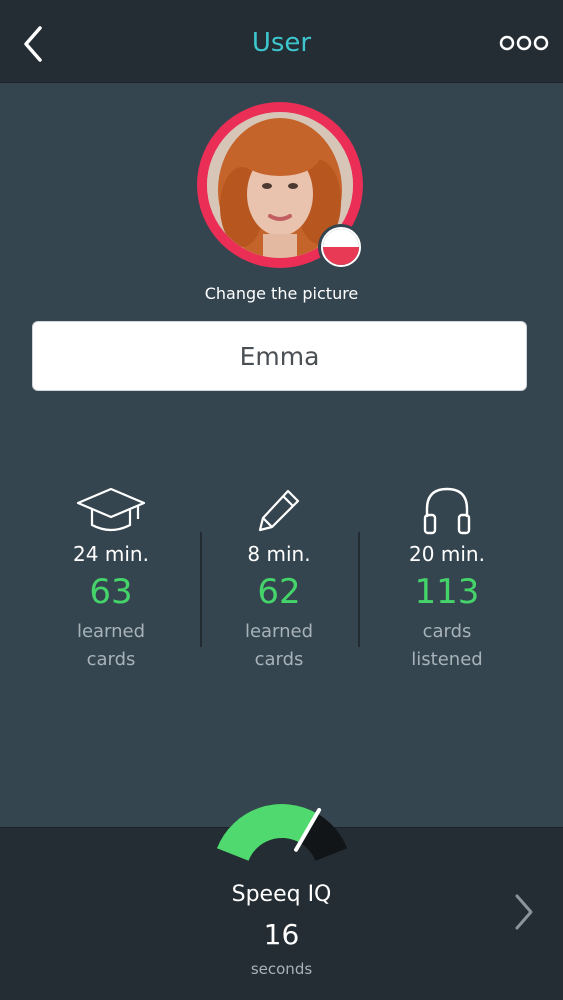 The width and height of the screenshot is (563, 1000). What do you see at coordinates (447, 554) in the screenshot?
I see `stat-time: 20 min.` at bounding box center [447, 554].